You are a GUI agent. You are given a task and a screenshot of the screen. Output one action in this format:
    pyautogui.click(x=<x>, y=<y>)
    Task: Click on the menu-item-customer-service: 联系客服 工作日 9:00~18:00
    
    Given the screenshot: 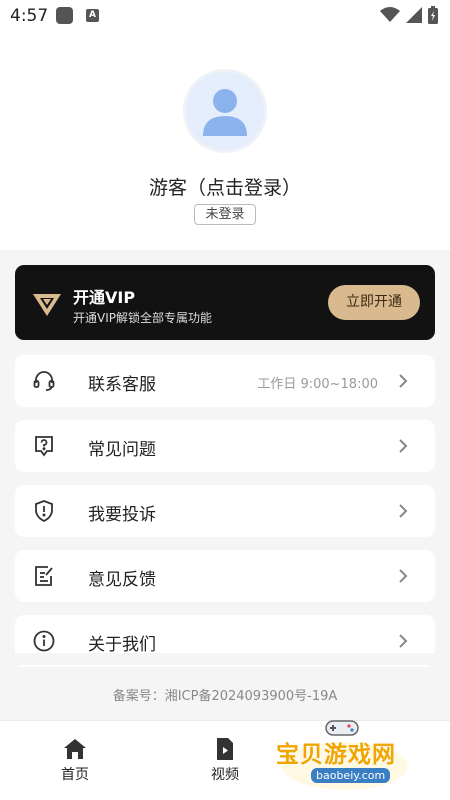 What is the action you would take?
    pyautogui.click(x=225, y=381)
    